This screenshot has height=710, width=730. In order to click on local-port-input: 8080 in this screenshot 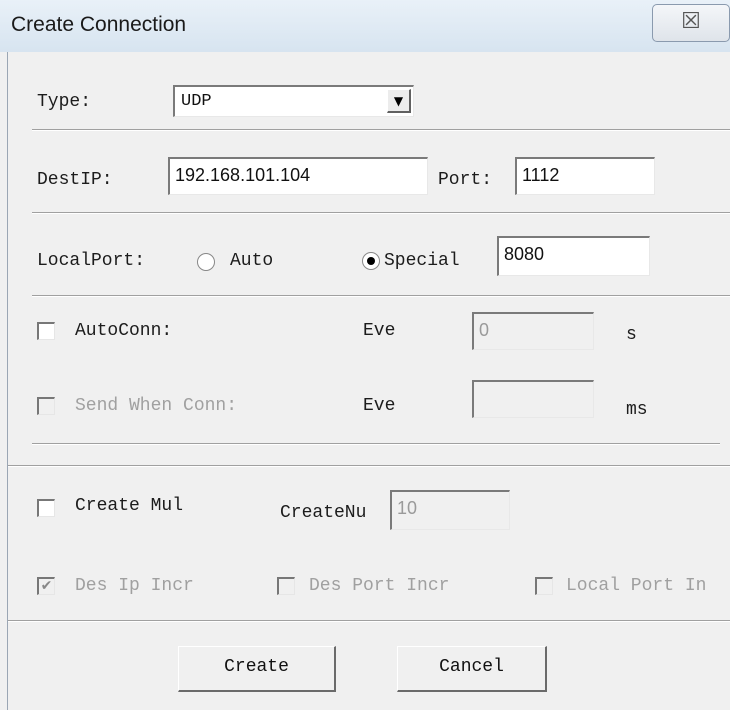, I will do `click(573, 256)`.